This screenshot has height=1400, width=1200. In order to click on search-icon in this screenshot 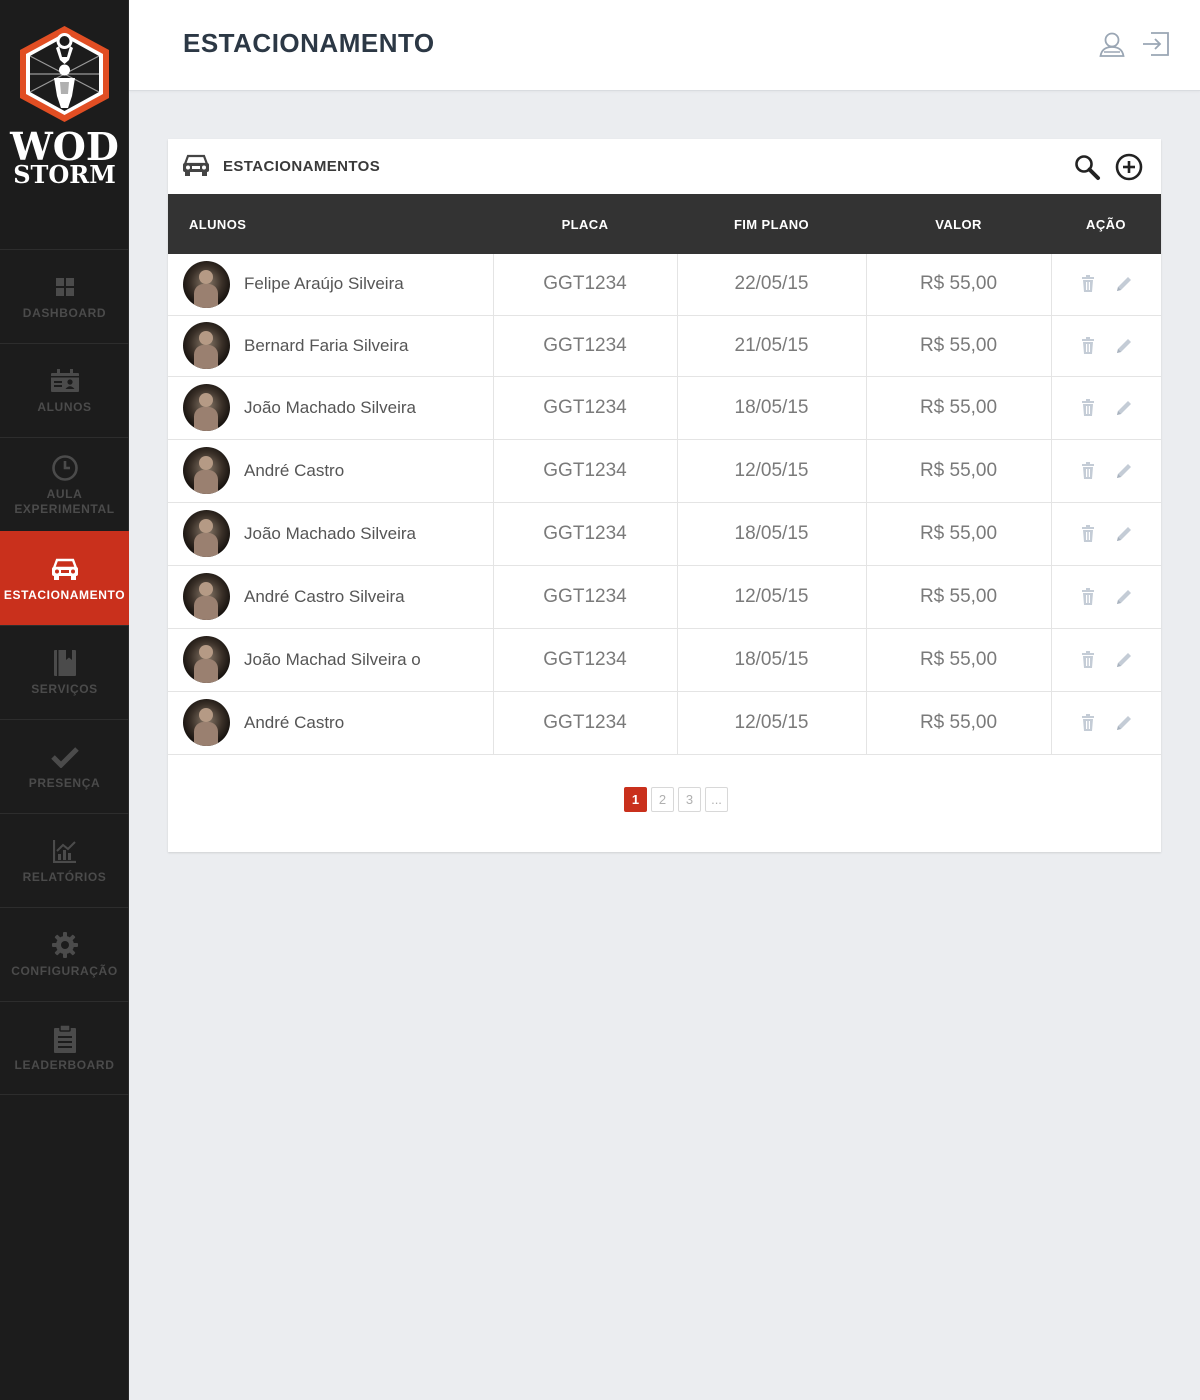, I will do `click(1087, 167)`.